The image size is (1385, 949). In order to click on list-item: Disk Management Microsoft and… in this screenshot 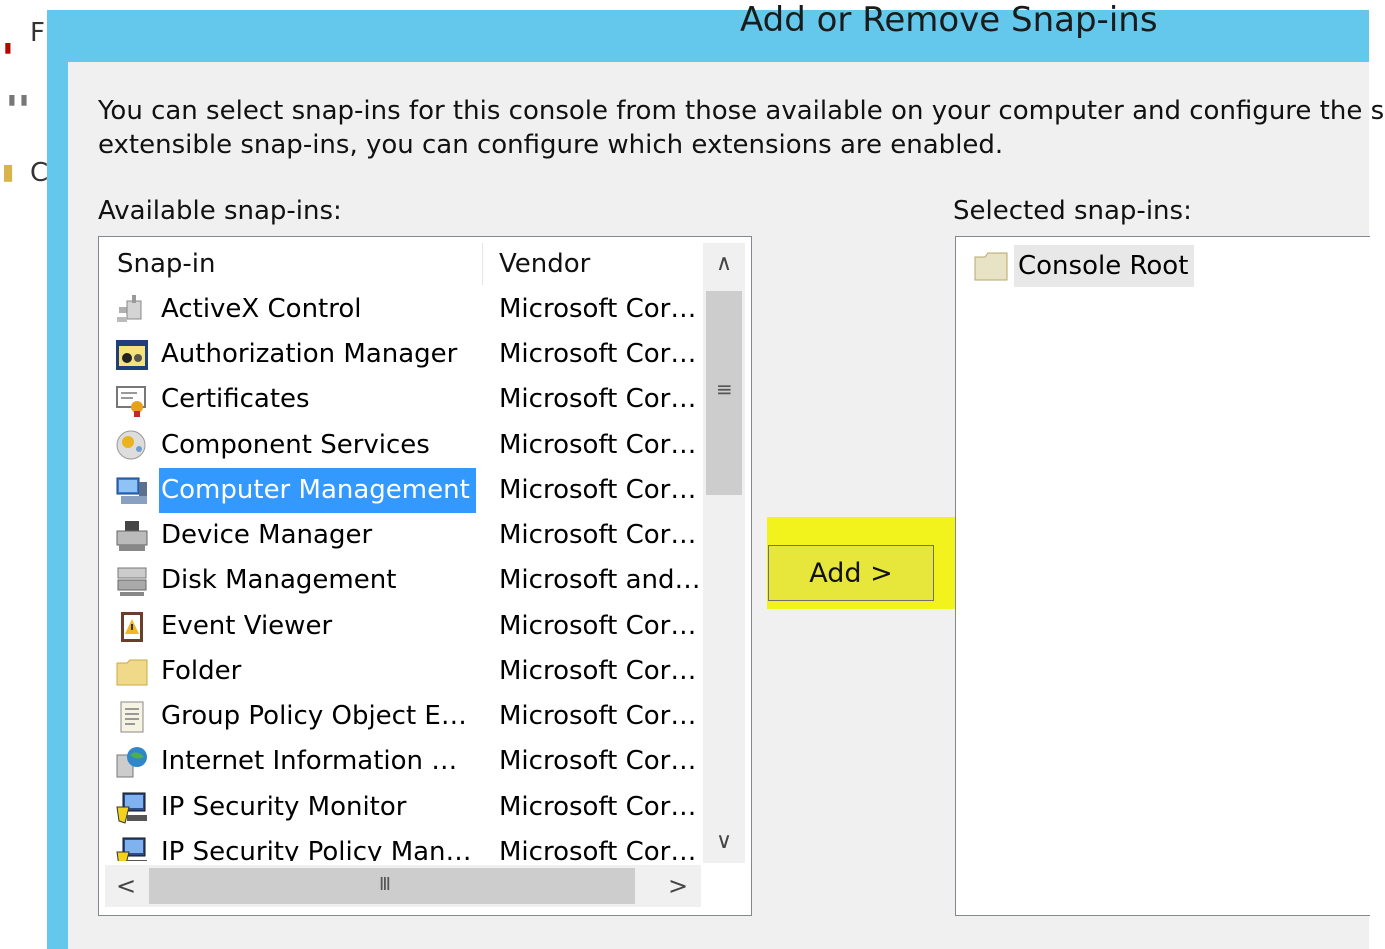, I will do `click(403, 580)`.